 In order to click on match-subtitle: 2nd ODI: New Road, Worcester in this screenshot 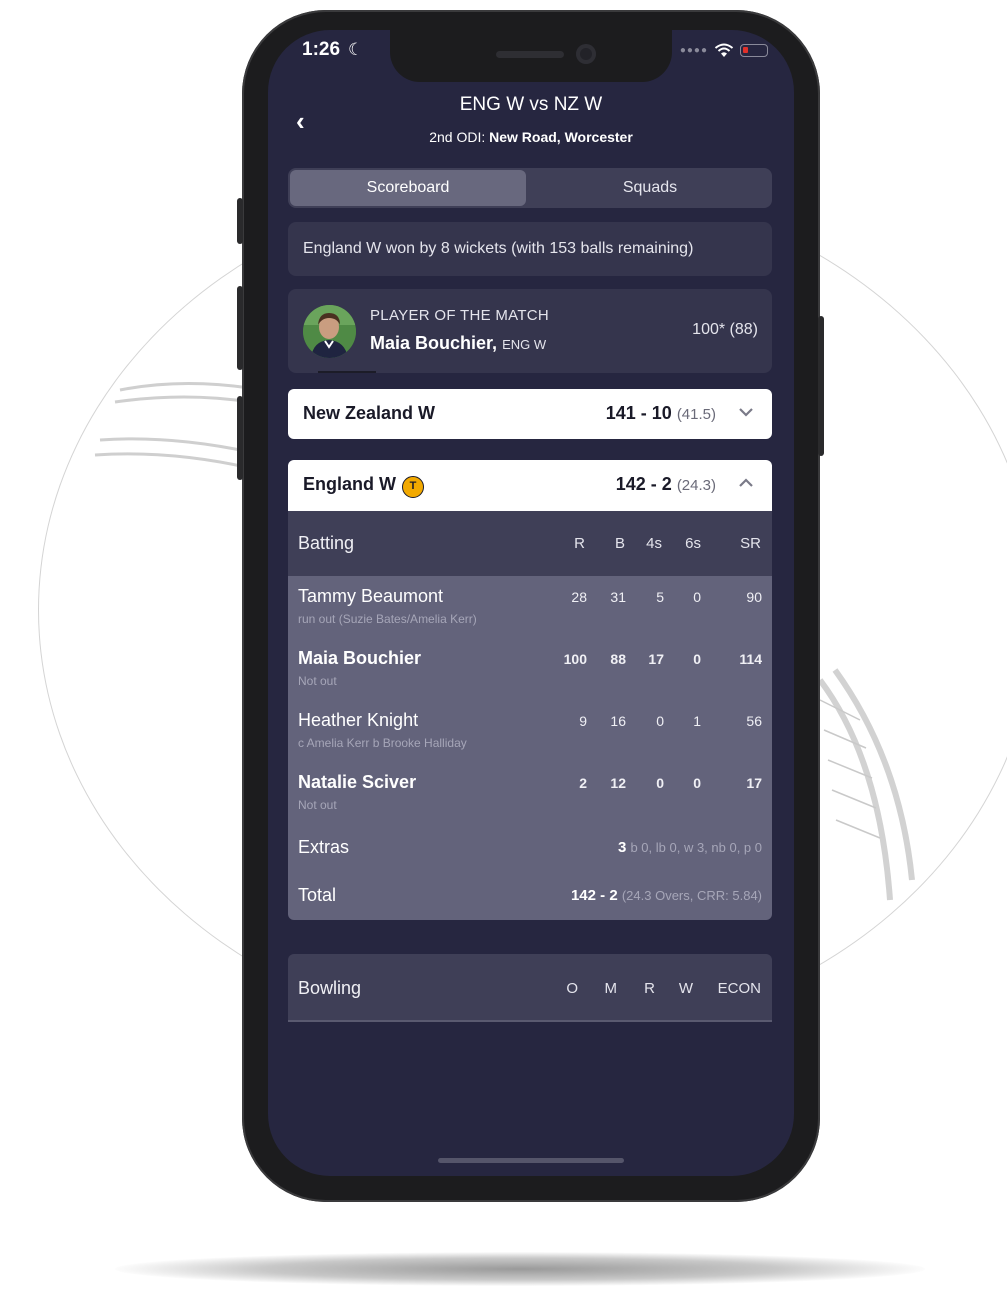, I will do `click(531, 137)`.